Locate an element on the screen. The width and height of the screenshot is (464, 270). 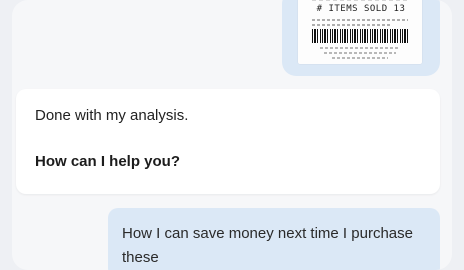
receipt-items-sold: # ITEMS SOLD 13 is located at coordinates (361, 9).